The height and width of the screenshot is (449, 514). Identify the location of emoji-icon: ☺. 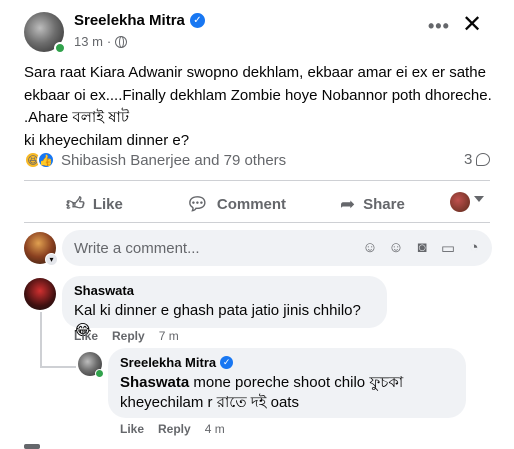
(396, 248).